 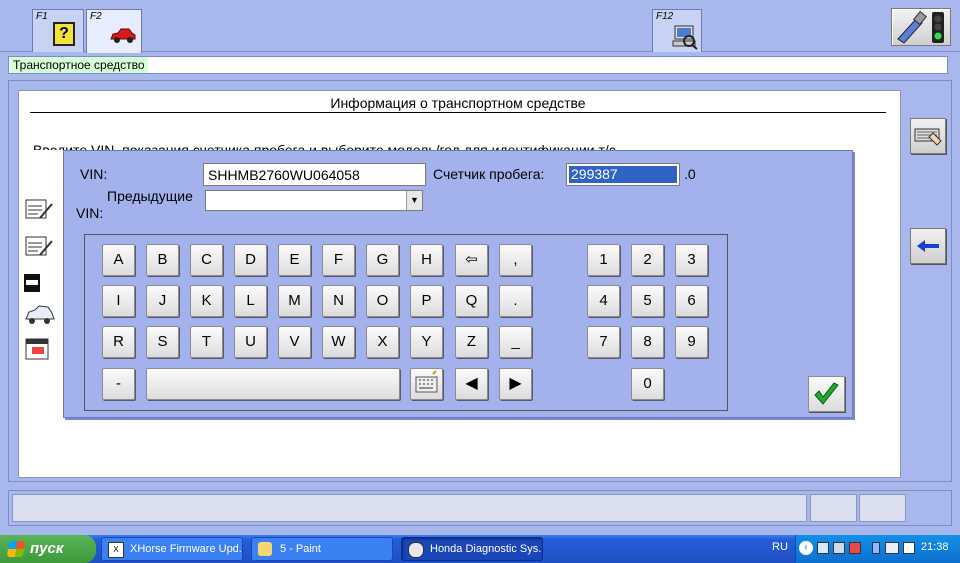 I want to click on key-row1-2: C, so click(x=206, y=260).